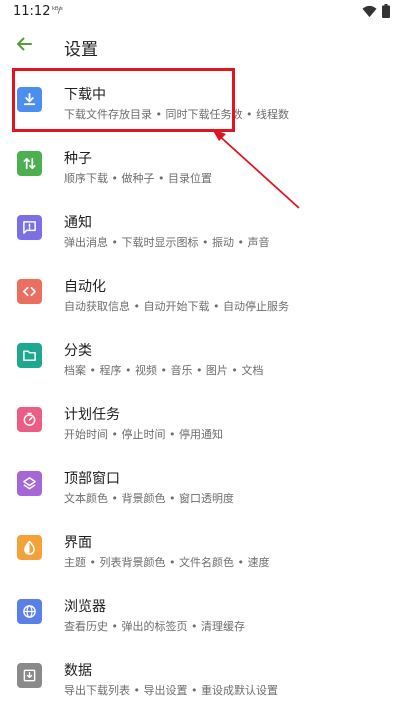 This screenshot has height=711, width=400. Describe the element at coordinates (256, 169) in the screenshot. I see `annotation-arrow` at that location.